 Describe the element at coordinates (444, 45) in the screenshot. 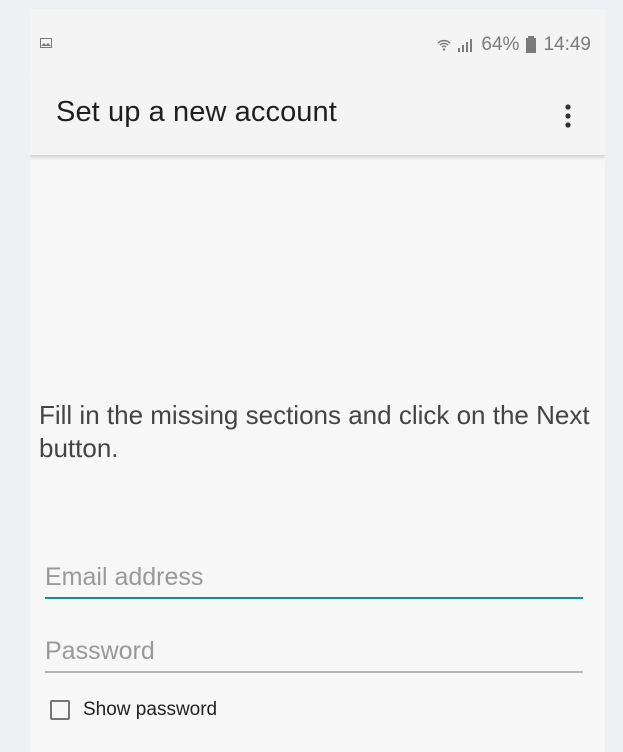

I see `wifi-icon` at that location.